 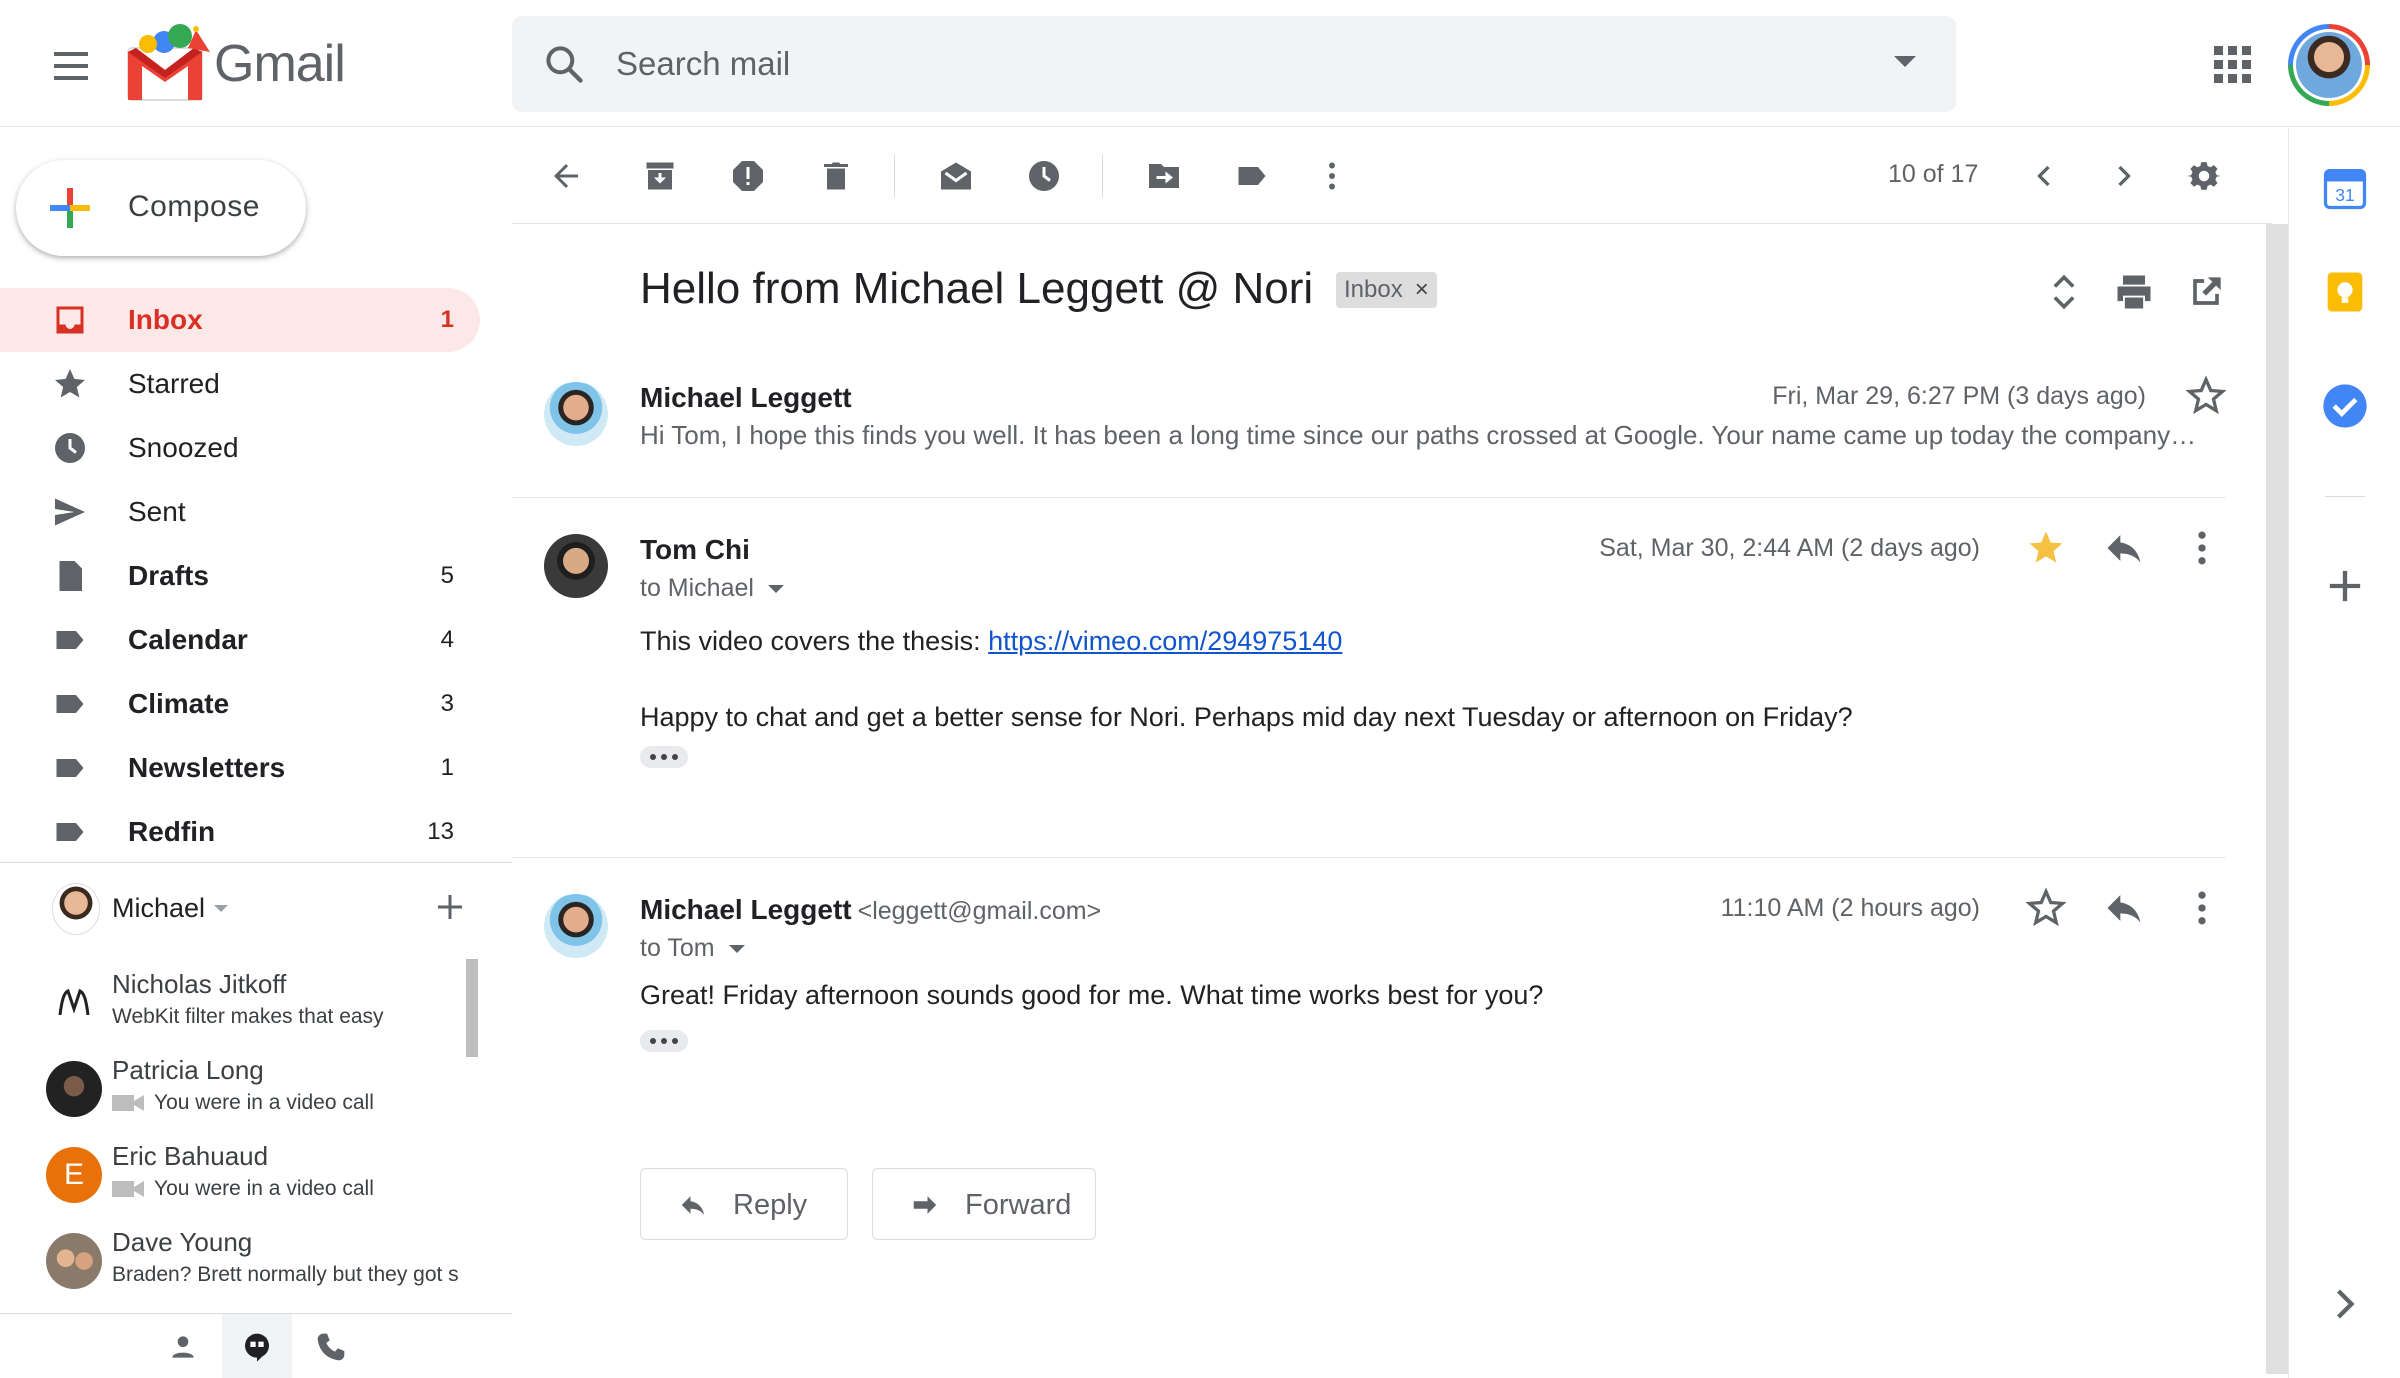 I want to click on body-text: This video covers the thesis:, so click(x=814, y=641).